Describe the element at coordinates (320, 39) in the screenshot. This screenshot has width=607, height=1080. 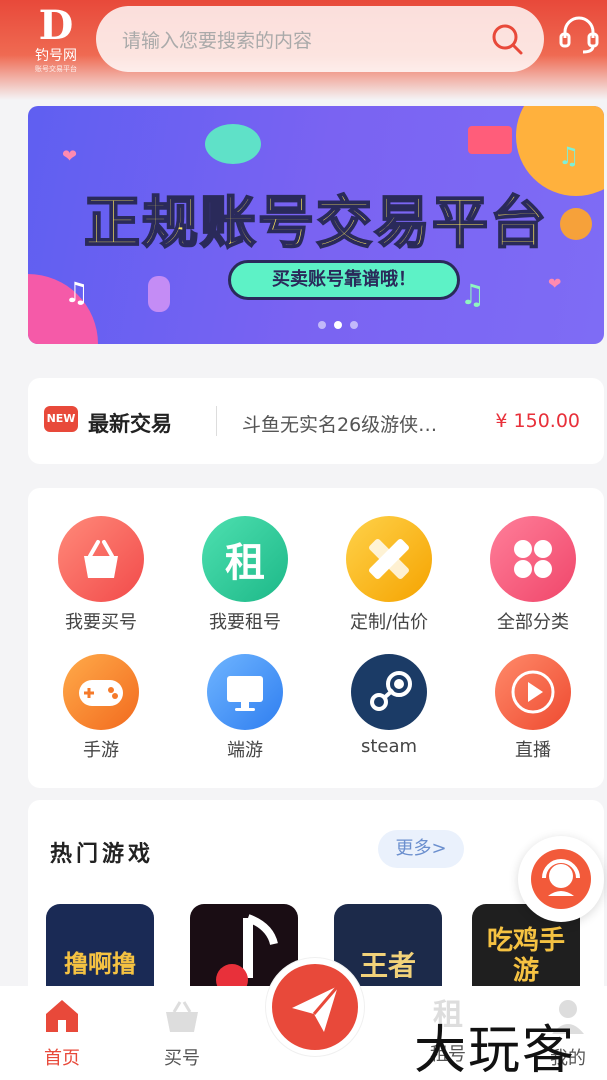
I see `search-input: 请输入您要搜索的内容` at that location.